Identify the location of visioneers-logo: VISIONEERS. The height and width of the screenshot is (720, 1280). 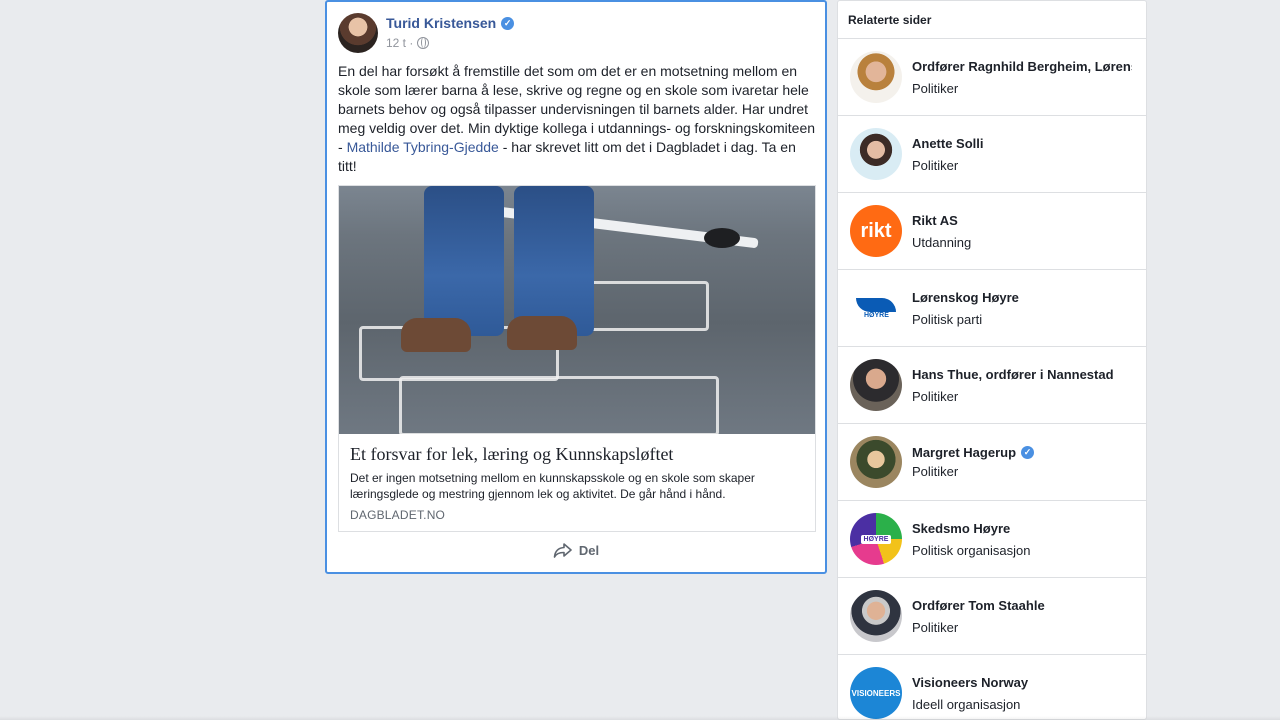
(876, 693).